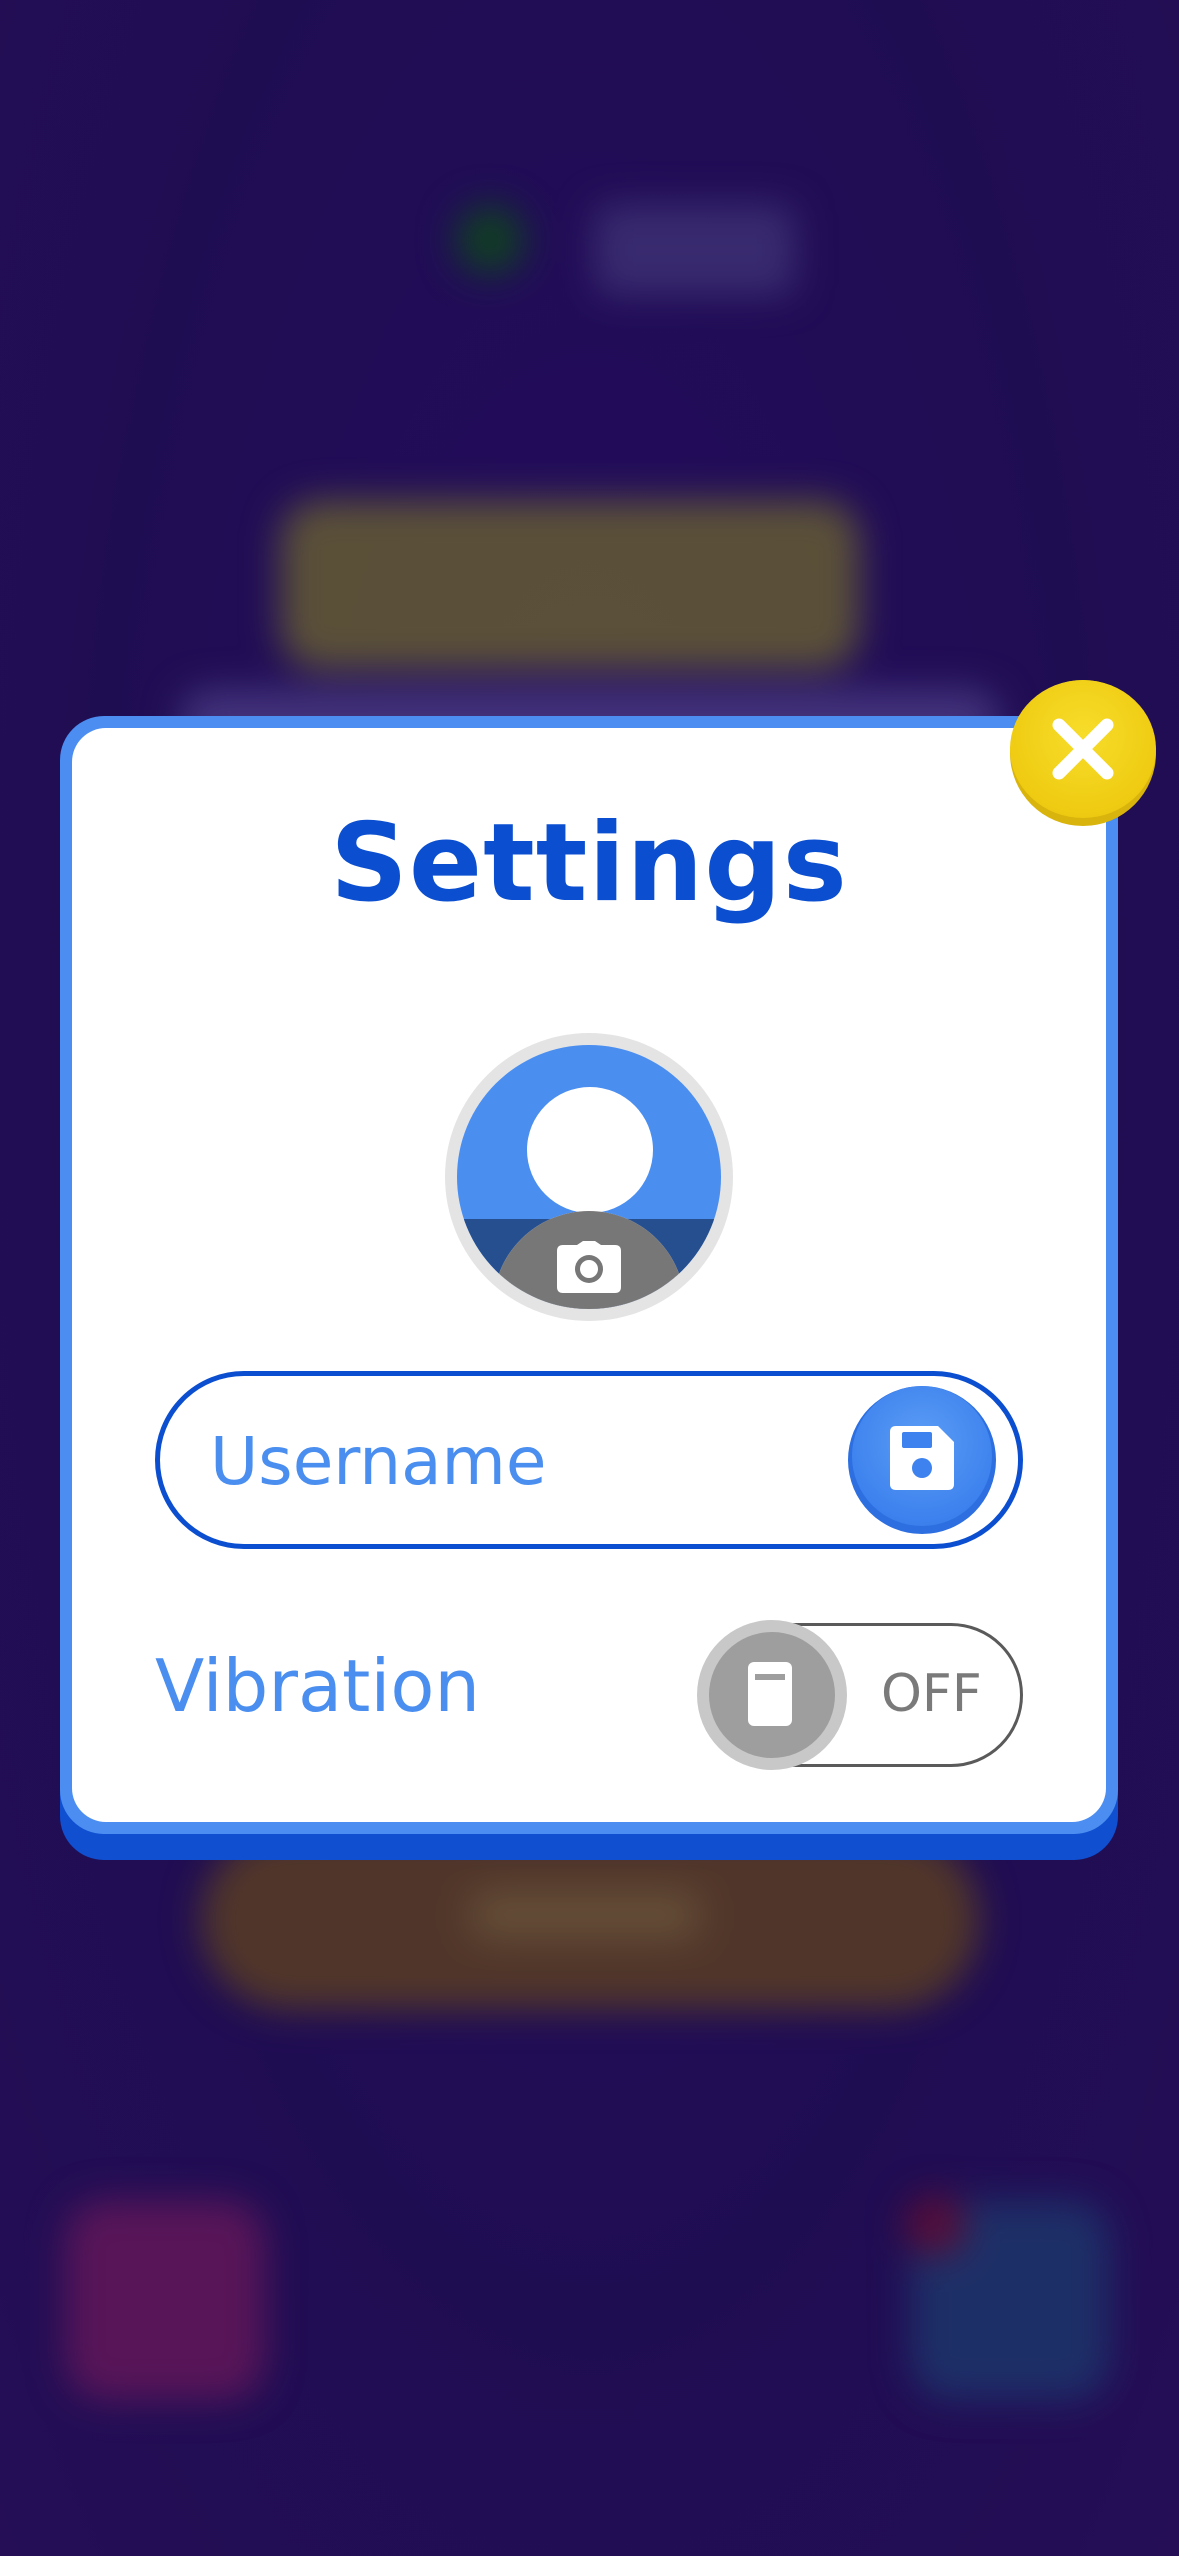 The height and width of the screenshot is (2556, 1179). What do you see at coordinates (931, 1694) in the screenshot?
I see `vibration-state-label: OFF` at bounding box center [931, 1694].